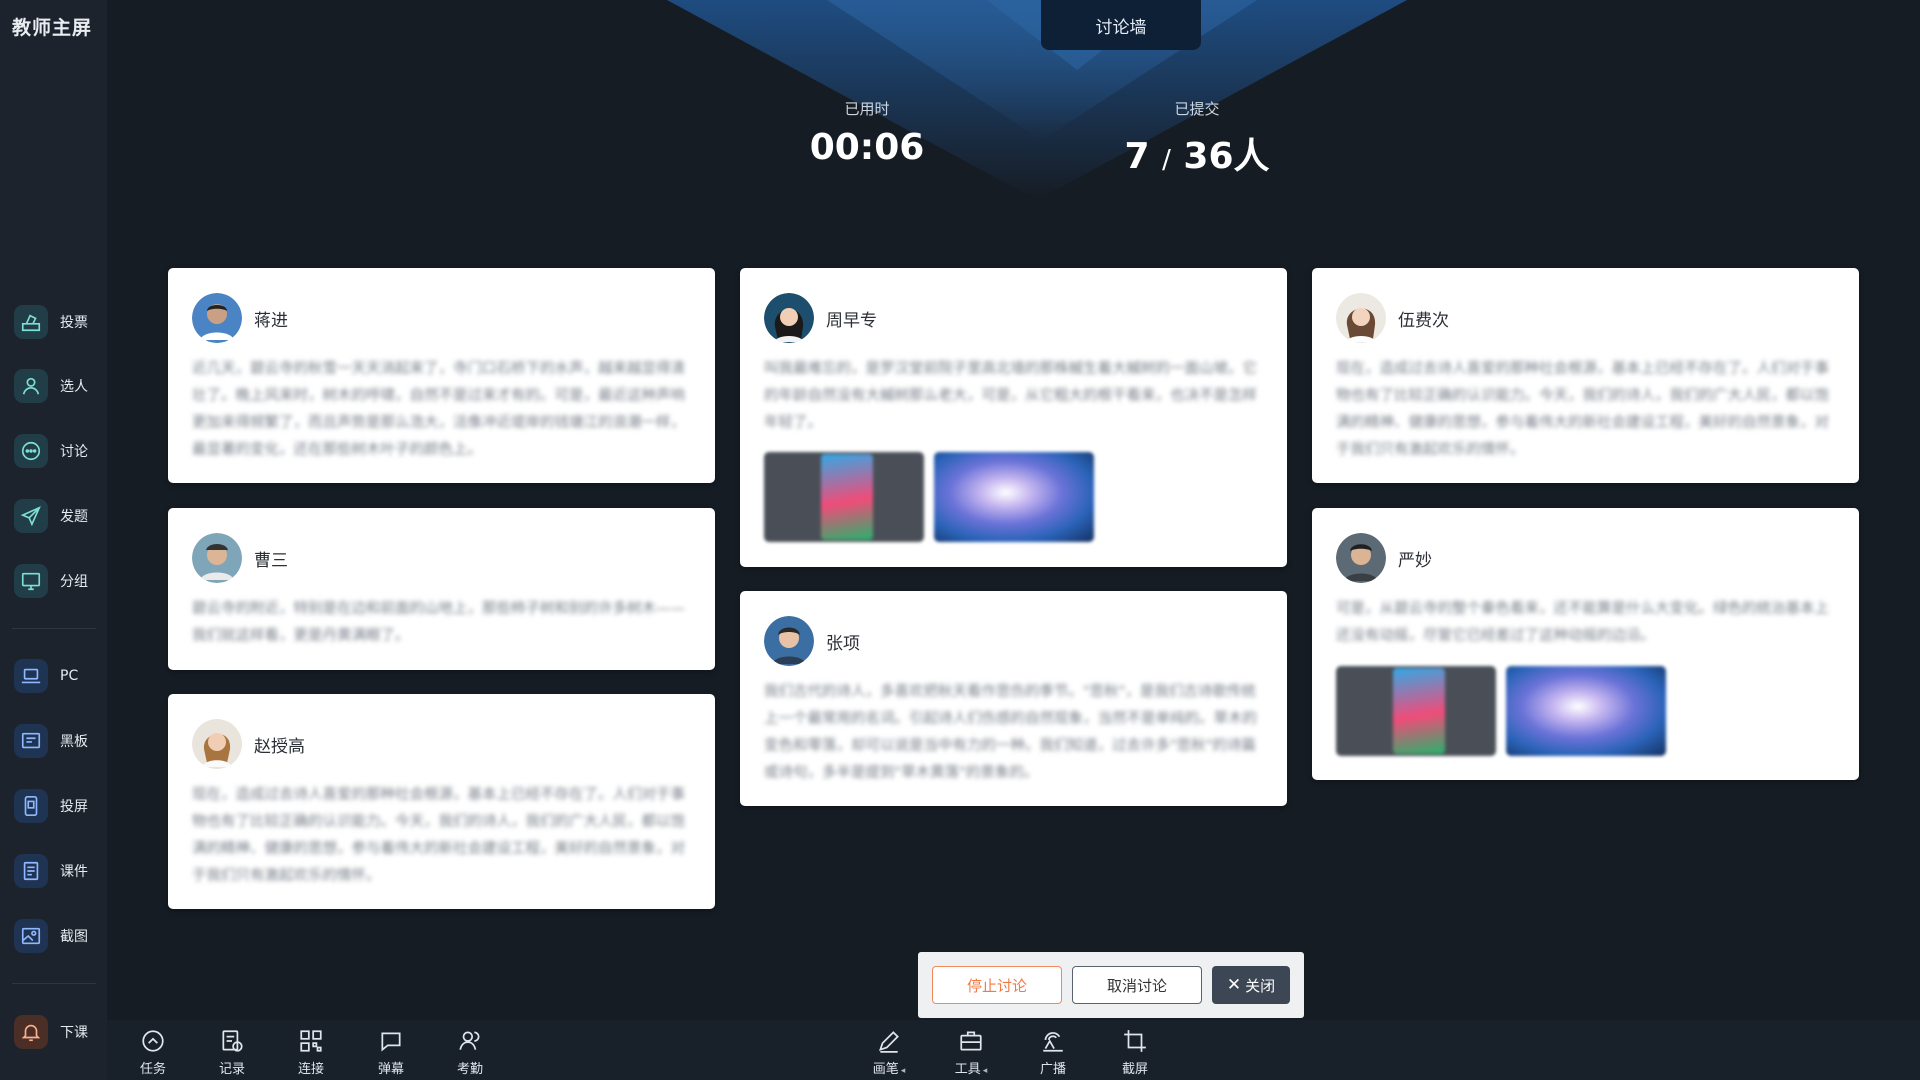 The height and width of the screenshot is (1080, 1920). Describe the element at coordinates (971, 1069) in the screenshot. I see `toolbar-label: 工具 ◂` at that location.